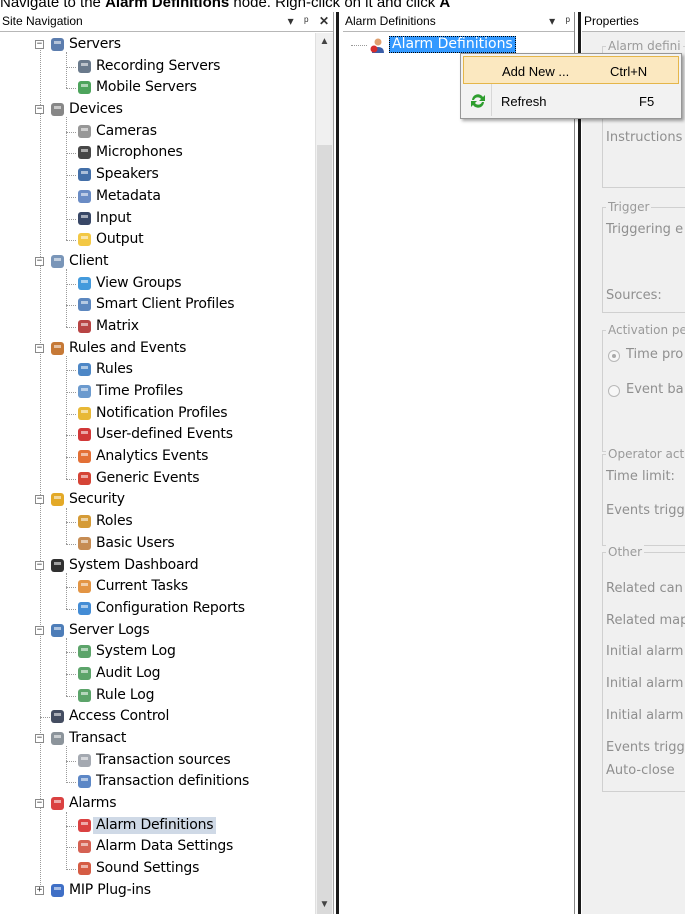 This screenshot has height=914, width=685. What do you see at coordinates (84, 413) in the screenshot?
I see `notification-profiles-icon` at bounding box center [84, 413].